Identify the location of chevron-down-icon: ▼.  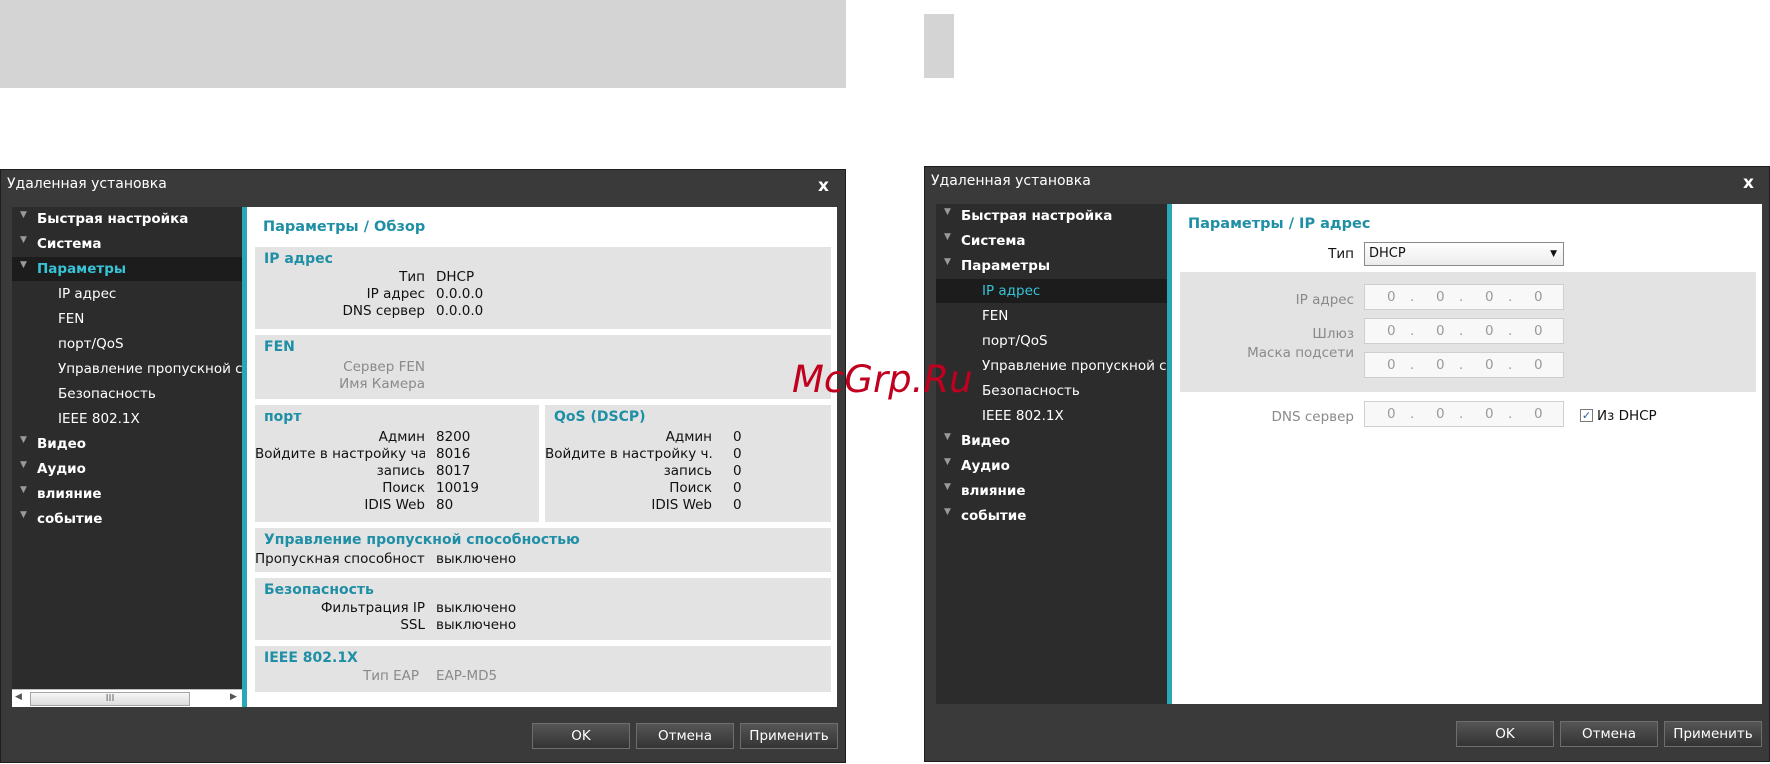
(1553, 254).